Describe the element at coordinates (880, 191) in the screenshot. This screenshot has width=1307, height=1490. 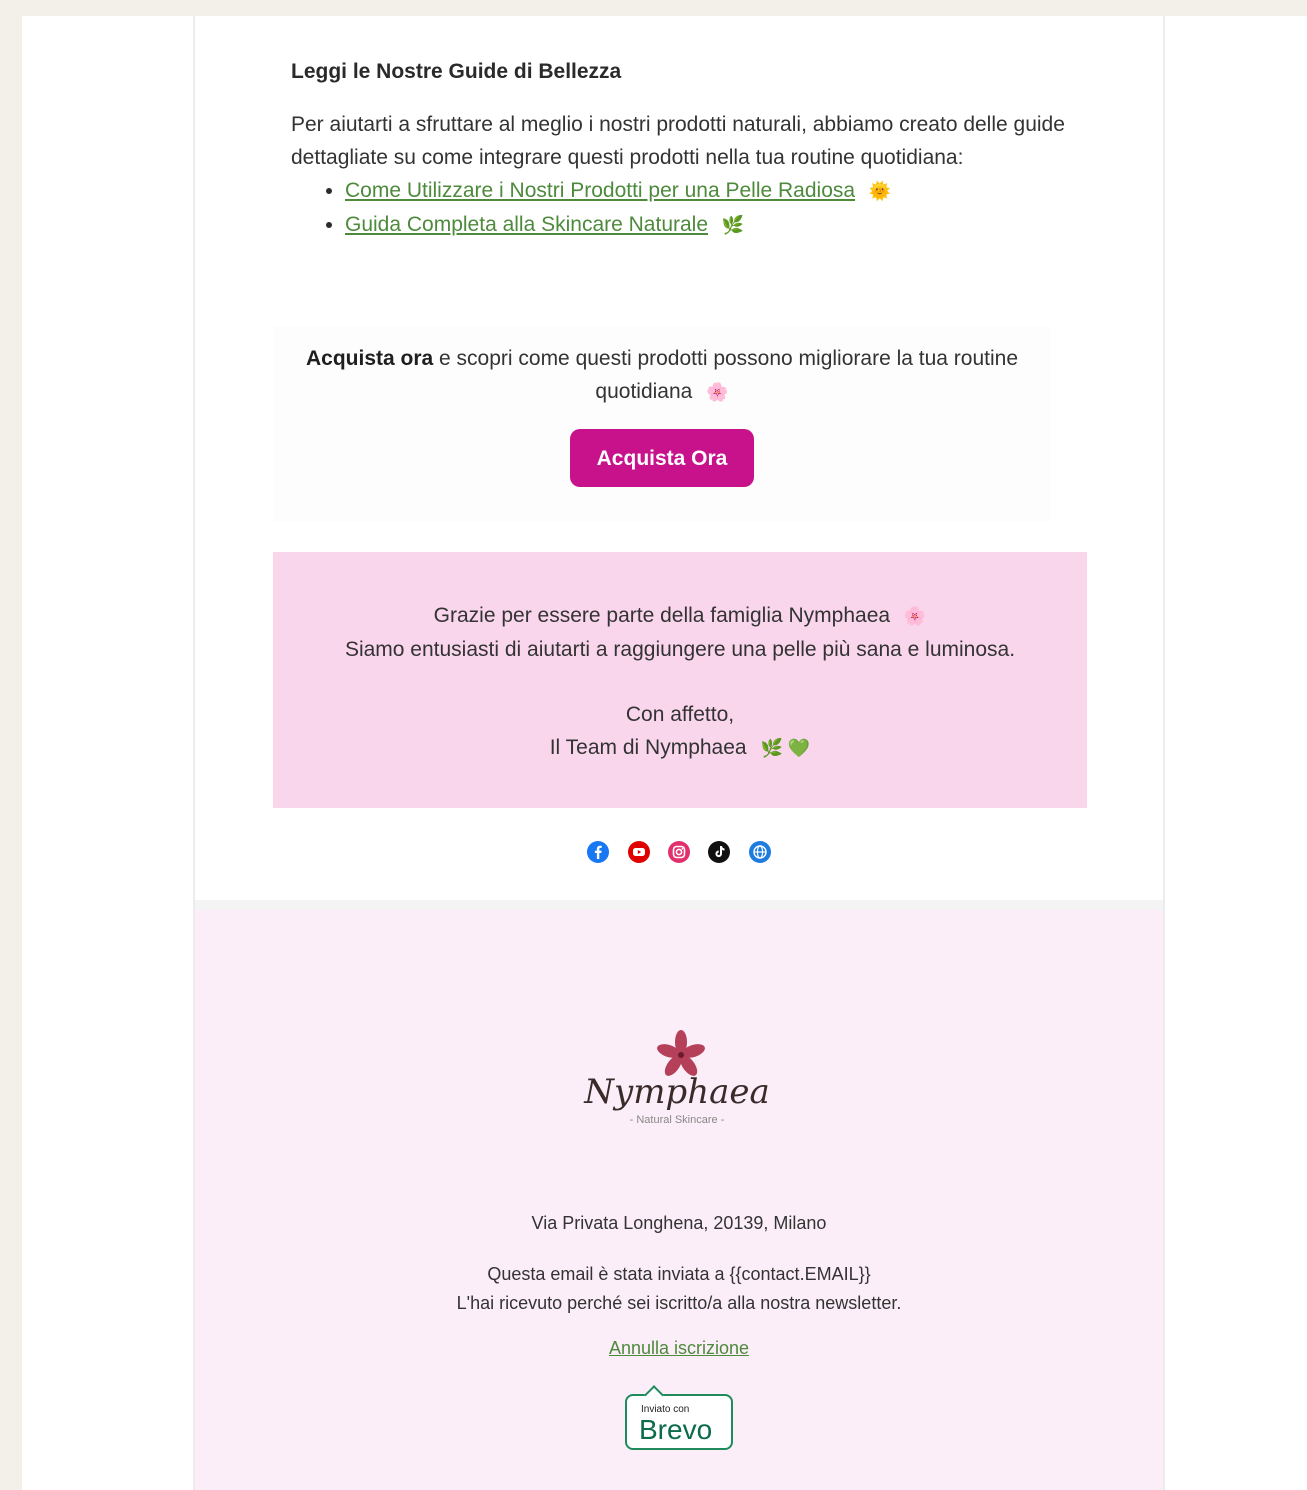
I see `sun-icon: 🌞` at that location.